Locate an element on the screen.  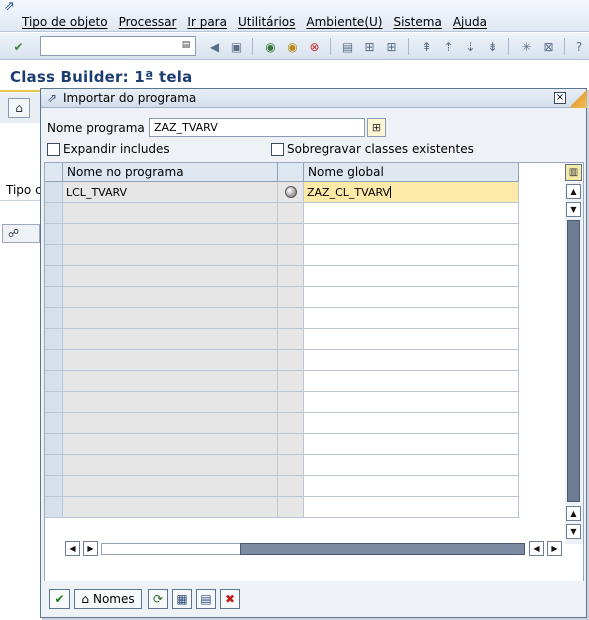
select-all-icon: ▦ is located at coordinates (182, 599).